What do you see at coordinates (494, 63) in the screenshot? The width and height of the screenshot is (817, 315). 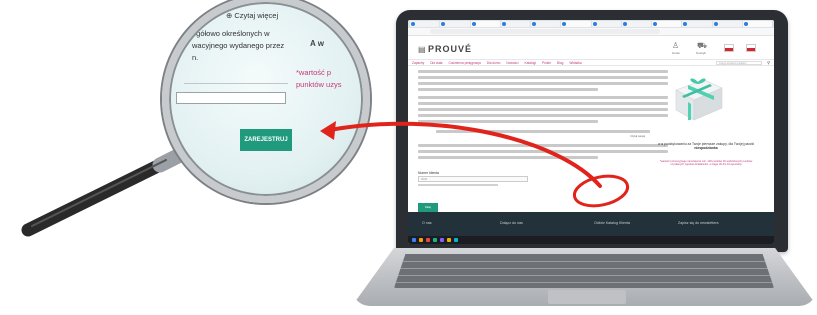 I see `nav-item: Dla domu` at bounding box center [494, 63].